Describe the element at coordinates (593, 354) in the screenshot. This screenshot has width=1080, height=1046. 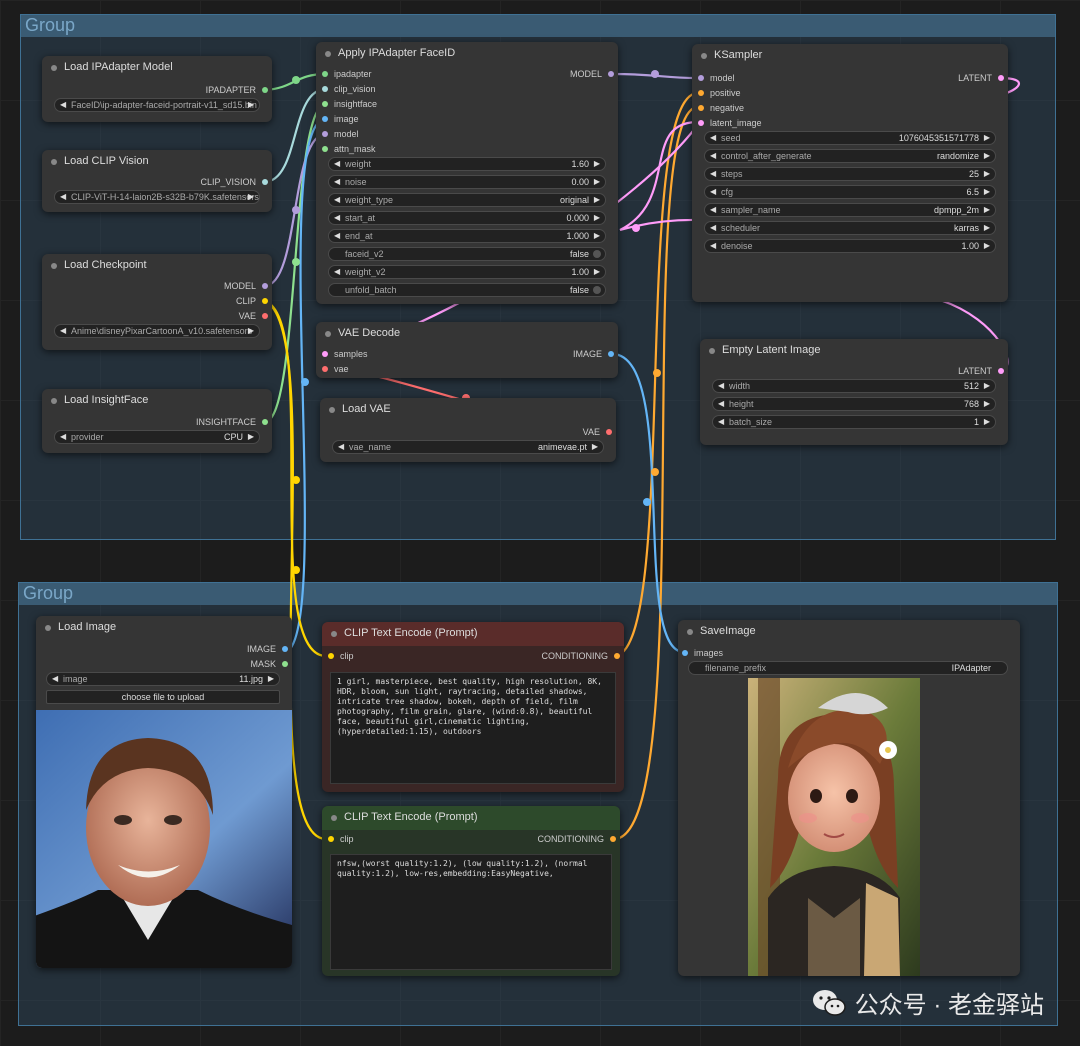
I see `output-image: IMAGE` at that location.